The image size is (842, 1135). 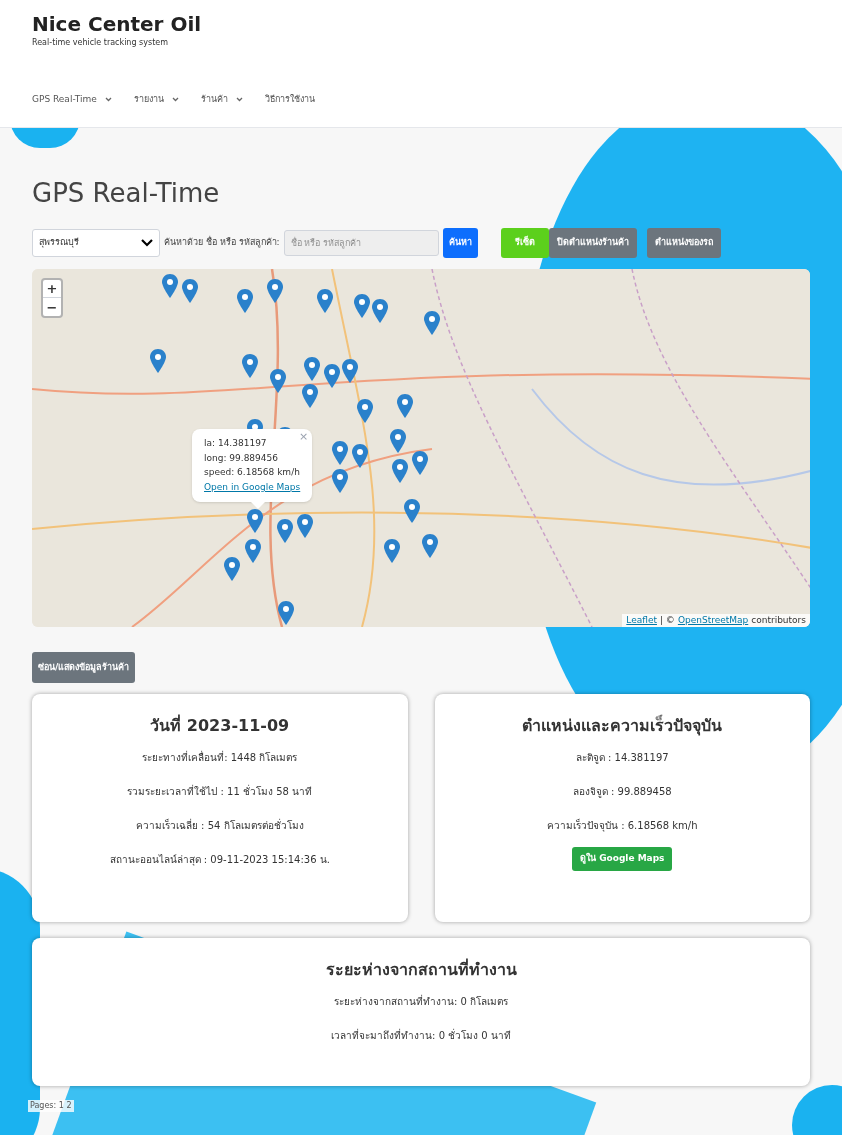 What do you see at coordinates (221, 100) in the screenshot?
I see `nav-link: ร้านค้า` at bounding box center [221, 100].